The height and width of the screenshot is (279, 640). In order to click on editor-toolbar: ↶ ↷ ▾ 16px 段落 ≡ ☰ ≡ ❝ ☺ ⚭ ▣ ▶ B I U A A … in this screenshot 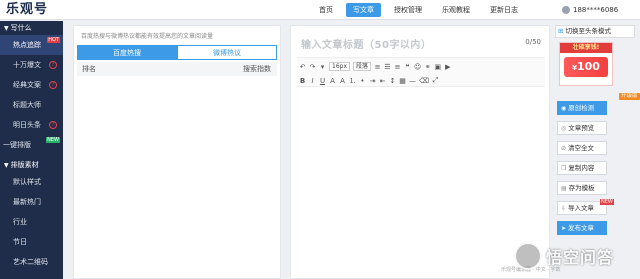, I will do `click(421, 72)`.